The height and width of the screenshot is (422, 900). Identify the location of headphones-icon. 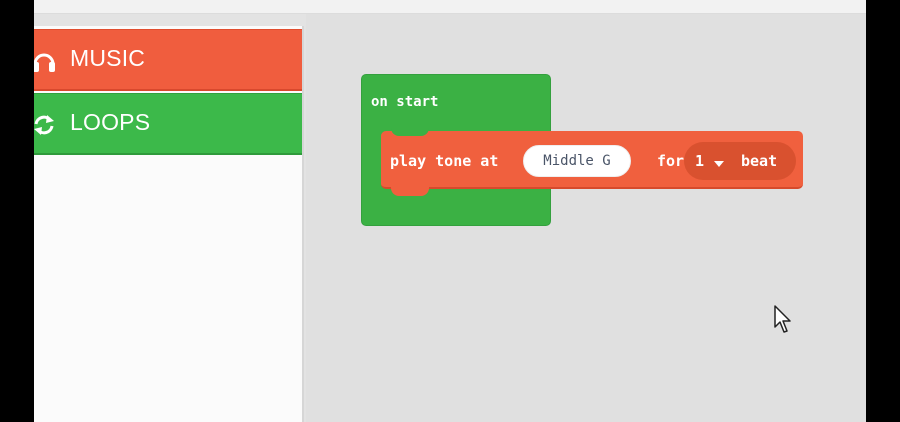
(45, 61).